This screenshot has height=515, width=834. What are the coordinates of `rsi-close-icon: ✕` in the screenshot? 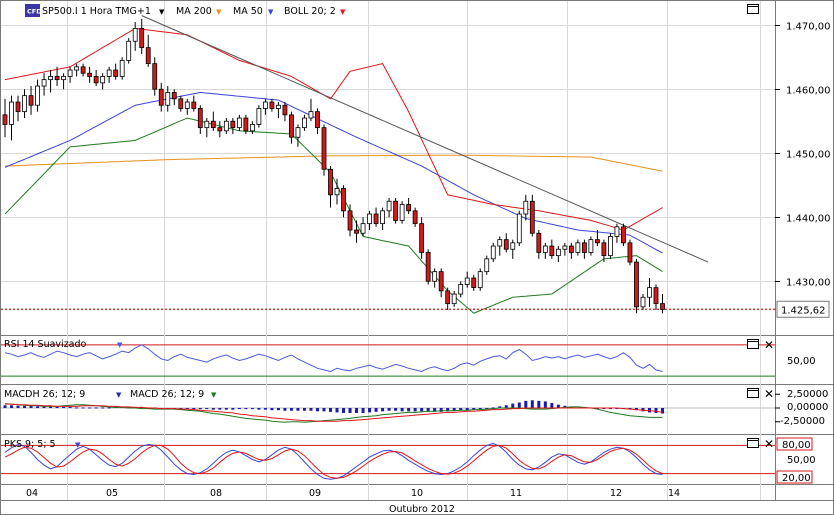 It's located at (769, 345).